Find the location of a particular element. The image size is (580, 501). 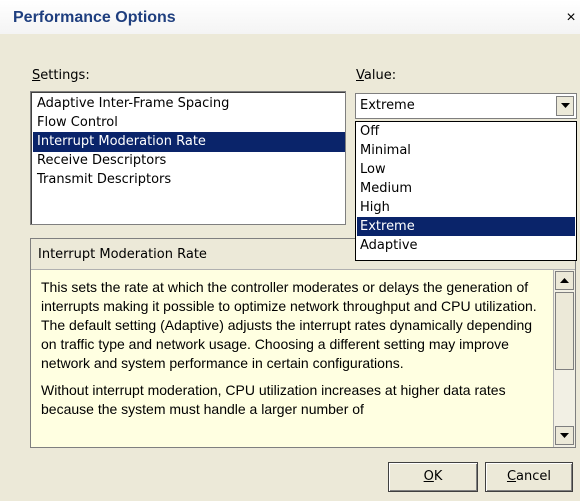

scroll-up-button is located at coordinates (564, 280).